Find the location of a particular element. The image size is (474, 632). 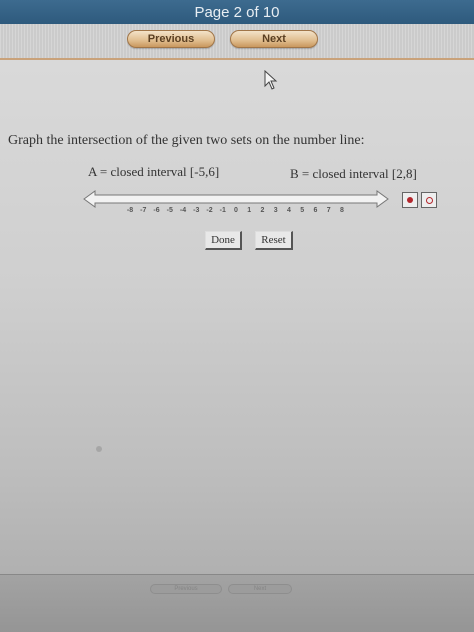

reset-button: Reset is located at coordinates (274, 240).